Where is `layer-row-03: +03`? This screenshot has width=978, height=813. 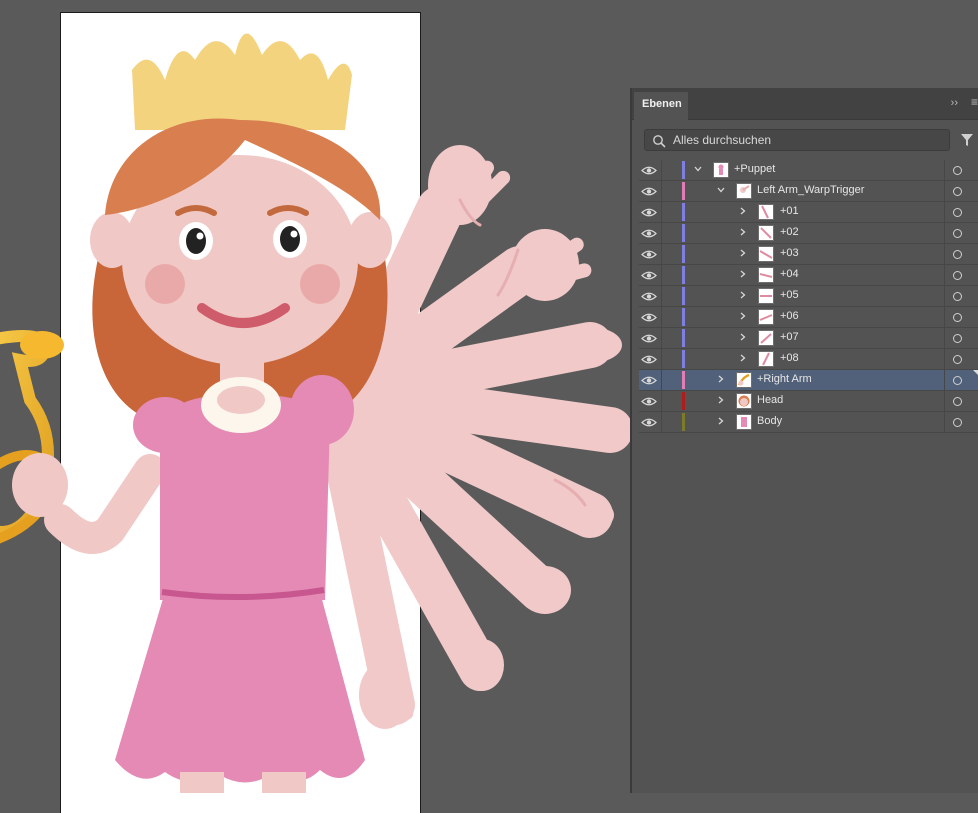
layer-row-03: +03 is located at coordinates (808, 254).